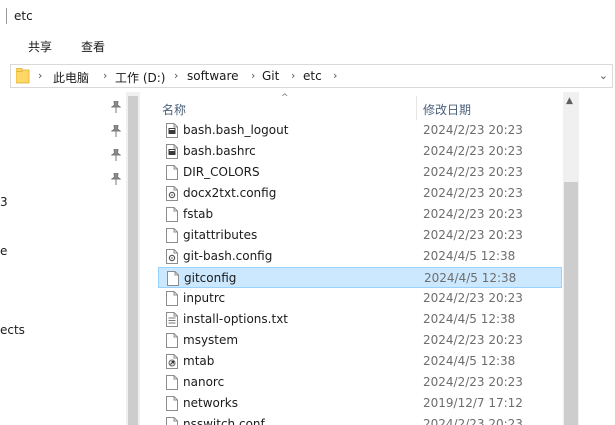 The width and height of the screenshot is (615, 425). What do you see at coordinates (360, 340) in the screenshot?
I see `file-row: msystem 2024/2/23 20:23` at bounding box center [360, 340].